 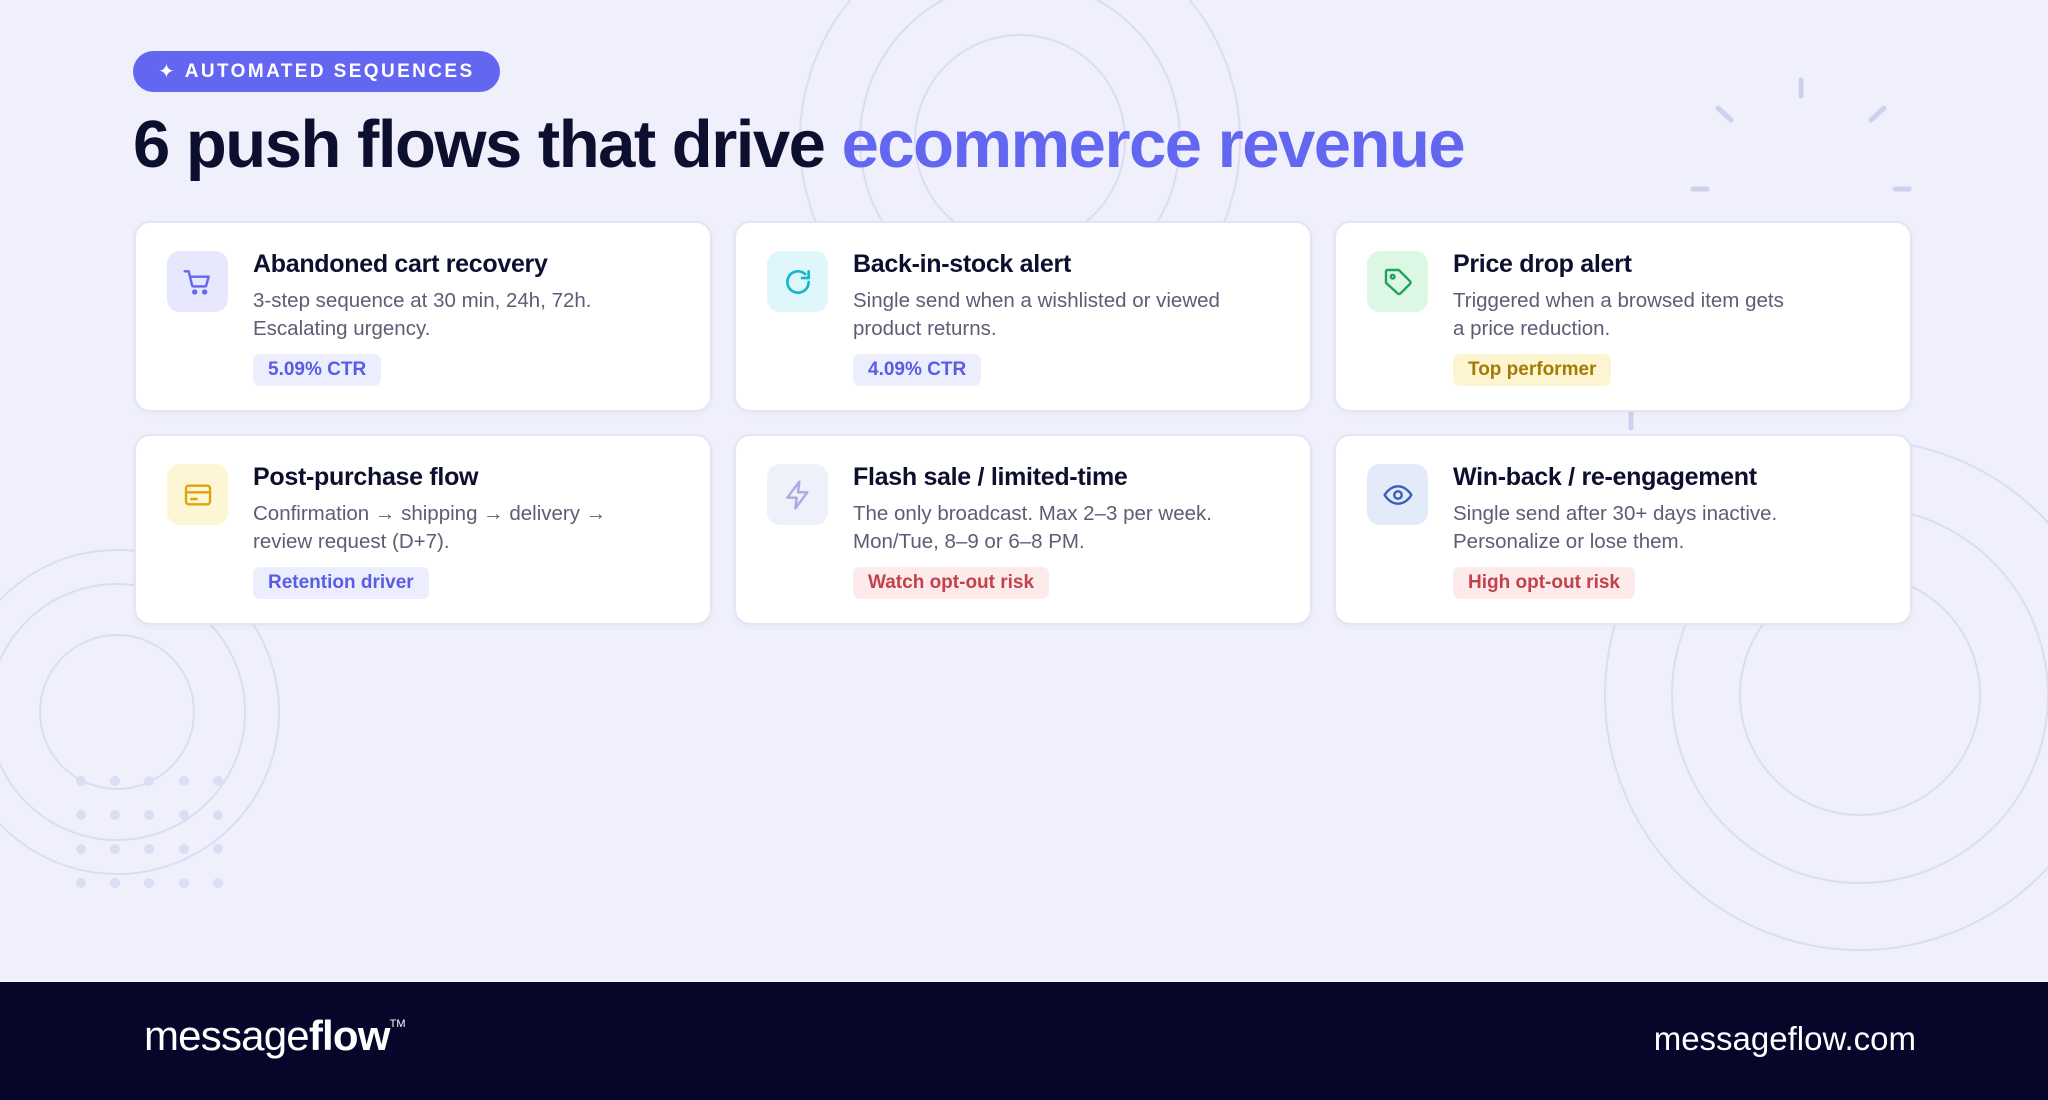 What do you see at coordinates (962, 264) in the screenshot?
I see `card-title: Back-in-stock alert` at bounding box center [962, 264].